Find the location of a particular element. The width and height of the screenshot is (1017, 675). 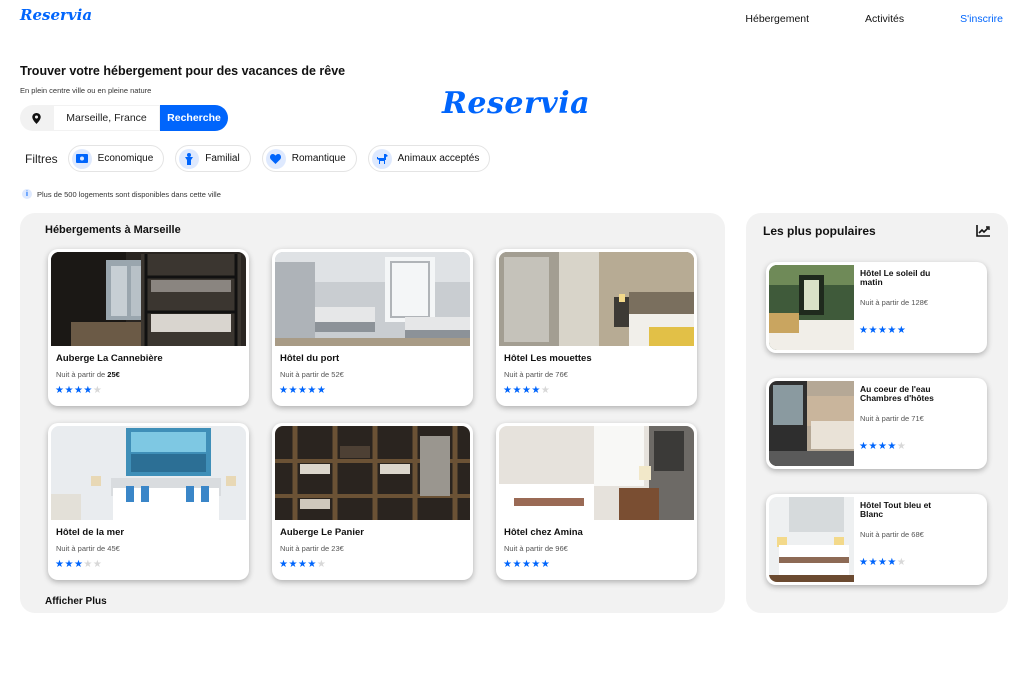

filter-label: Romantique is located at coordinates (318, 158).